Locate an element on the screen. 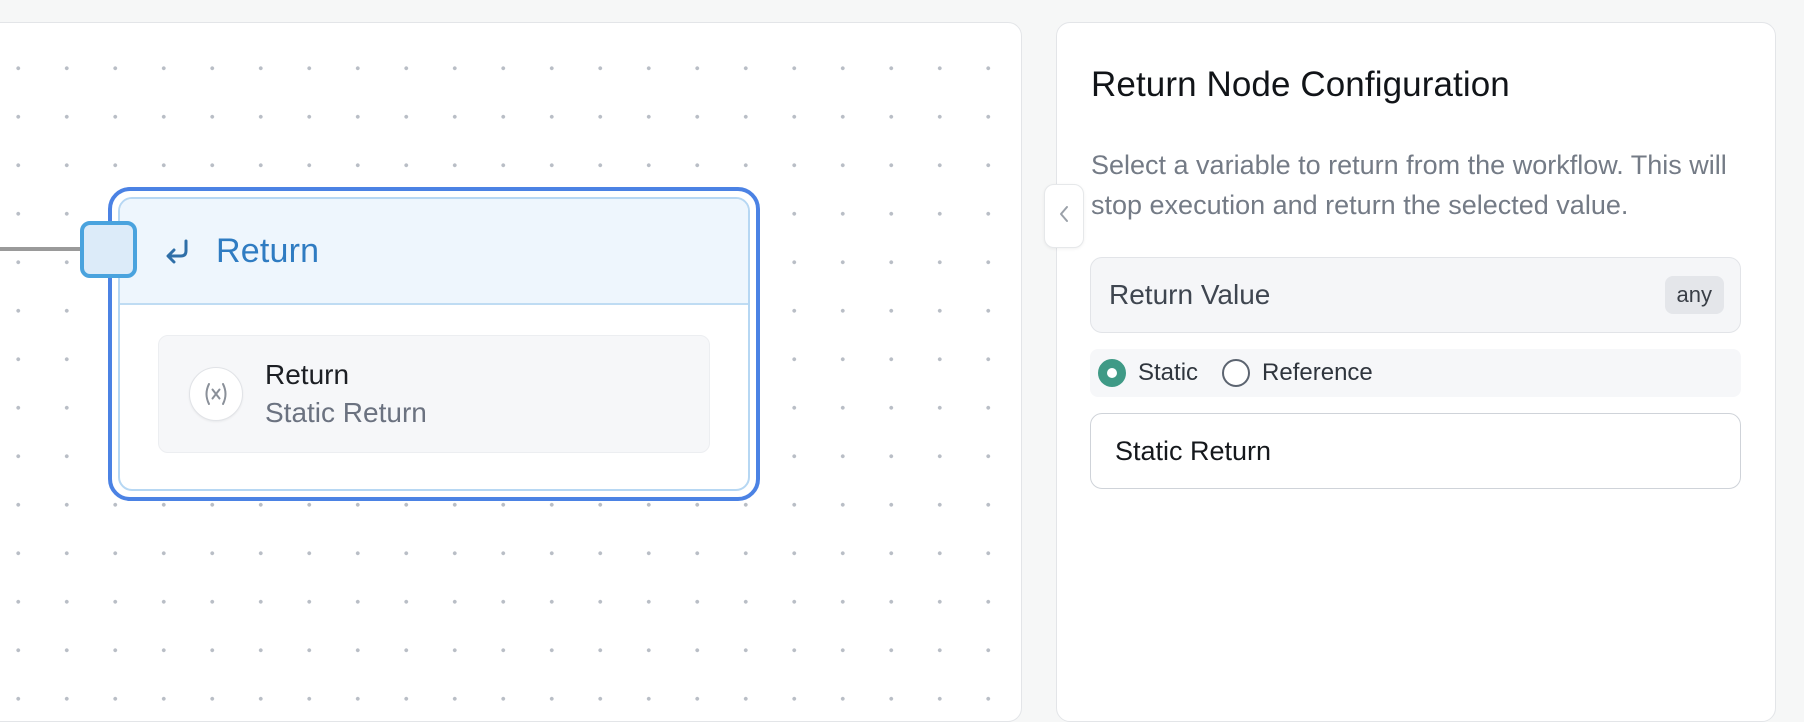 This screenshot has height=722, width=1804. radio-option-reference: Reference is located at coordinates (1297, 373).